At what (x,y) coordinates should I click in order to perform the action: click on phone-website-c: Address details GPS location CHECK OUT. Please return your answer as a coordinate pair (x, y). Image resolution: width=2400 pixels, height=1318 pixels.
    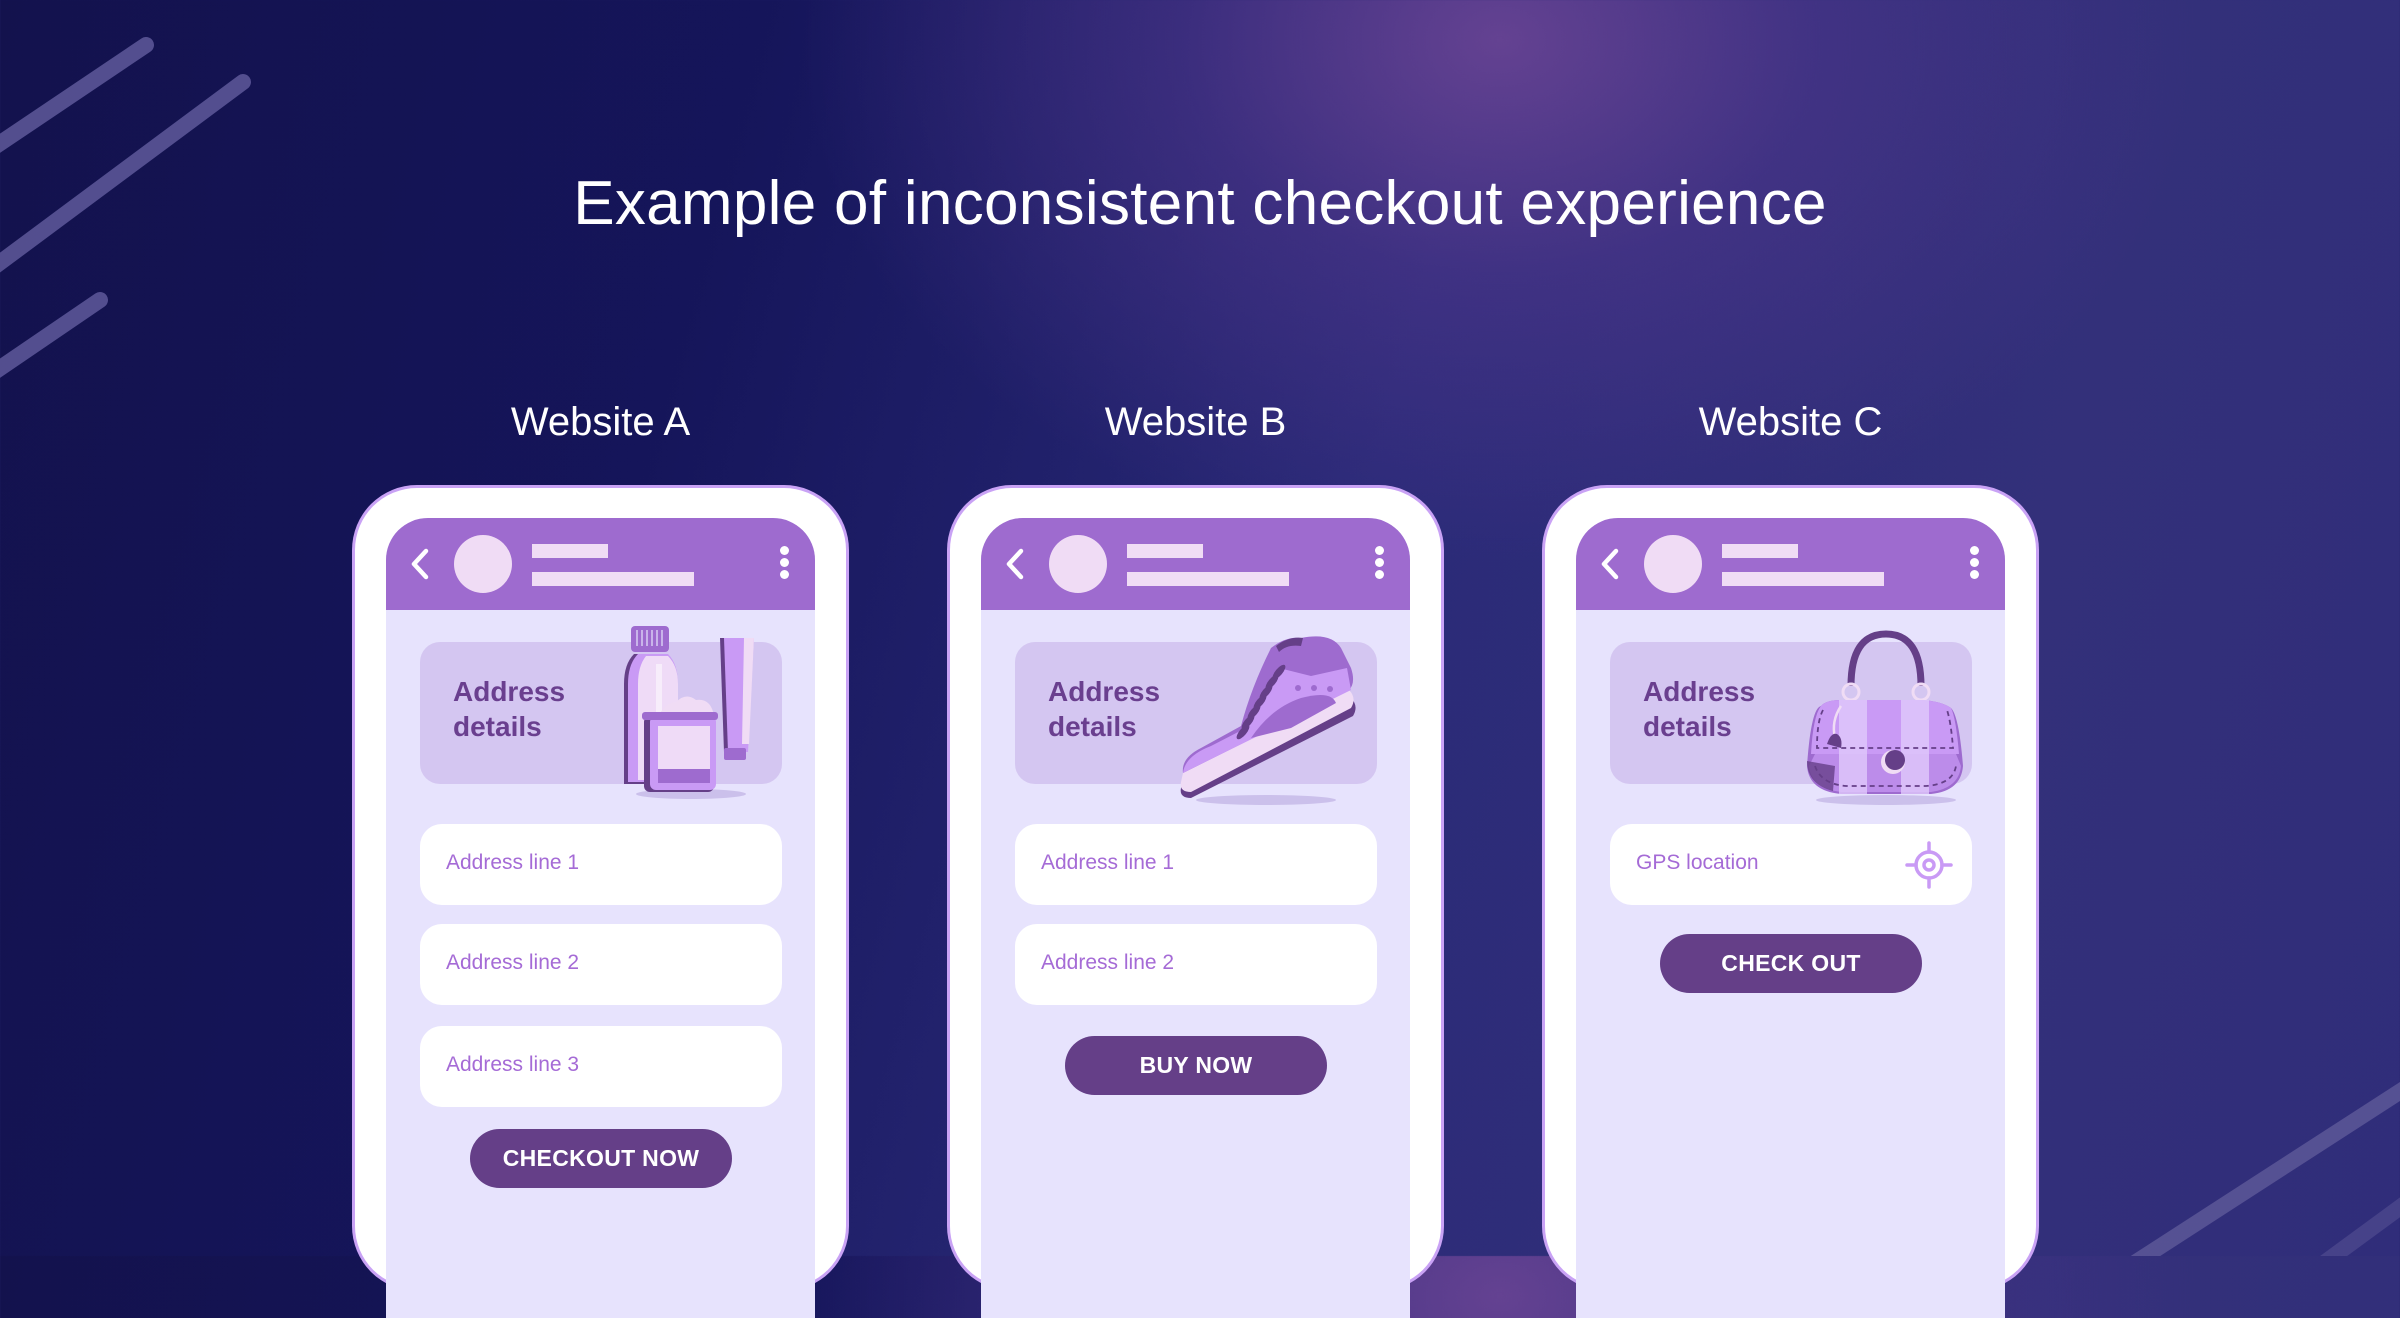
    Looking at the image, I should click on (1790, 903).